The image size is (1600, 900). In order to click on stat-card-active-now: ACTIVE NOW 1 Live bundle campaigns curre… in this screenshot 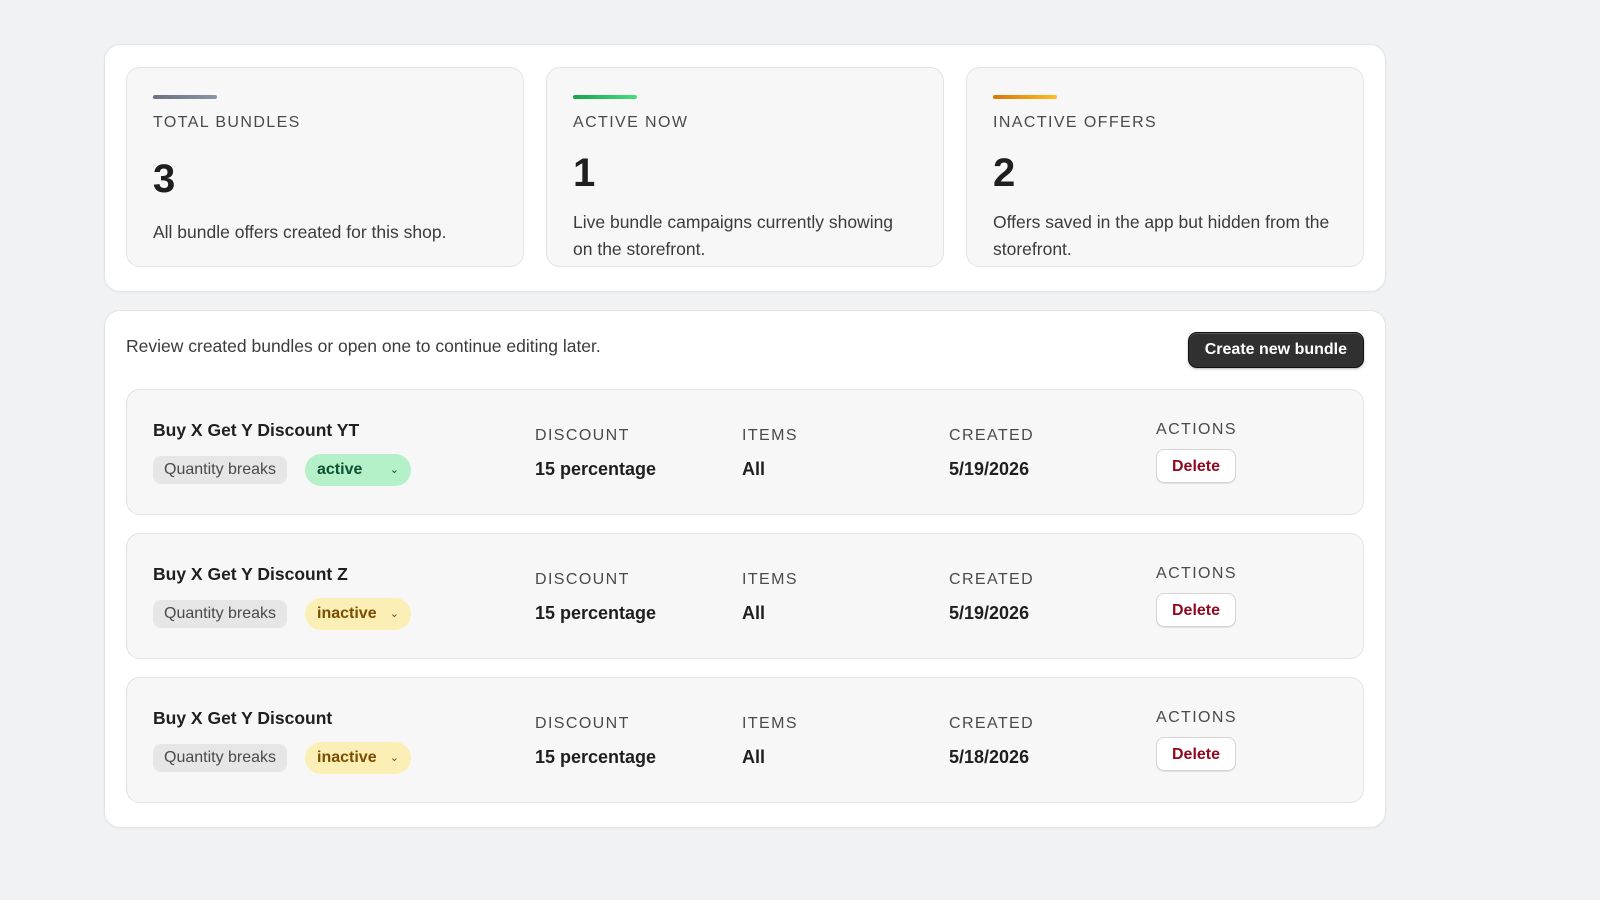, I will do `click(745, 167)`.